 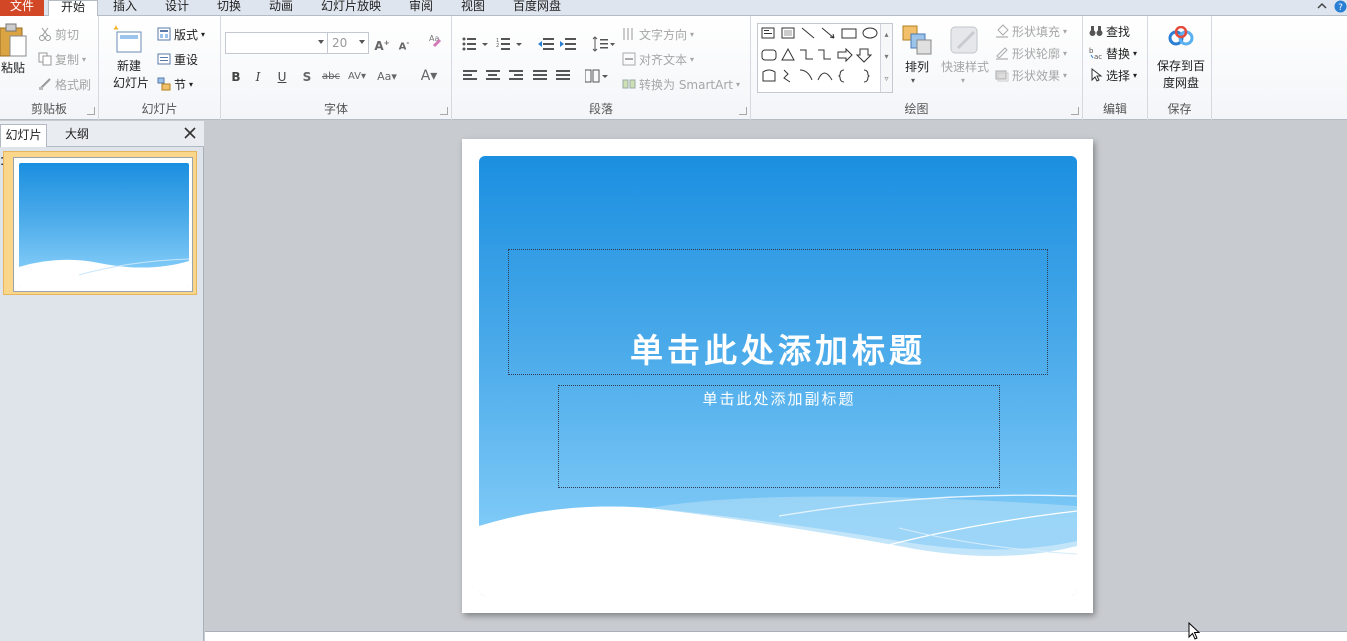 What do you see at coordinates (1340, 8) in the screenshot?
I see `help-icon: ?` at bounding box center [1340, 8].